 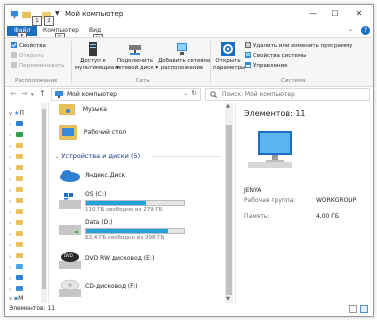 I want to click on breadcrumb: Мой компьютер, so click(x=92, y=94).